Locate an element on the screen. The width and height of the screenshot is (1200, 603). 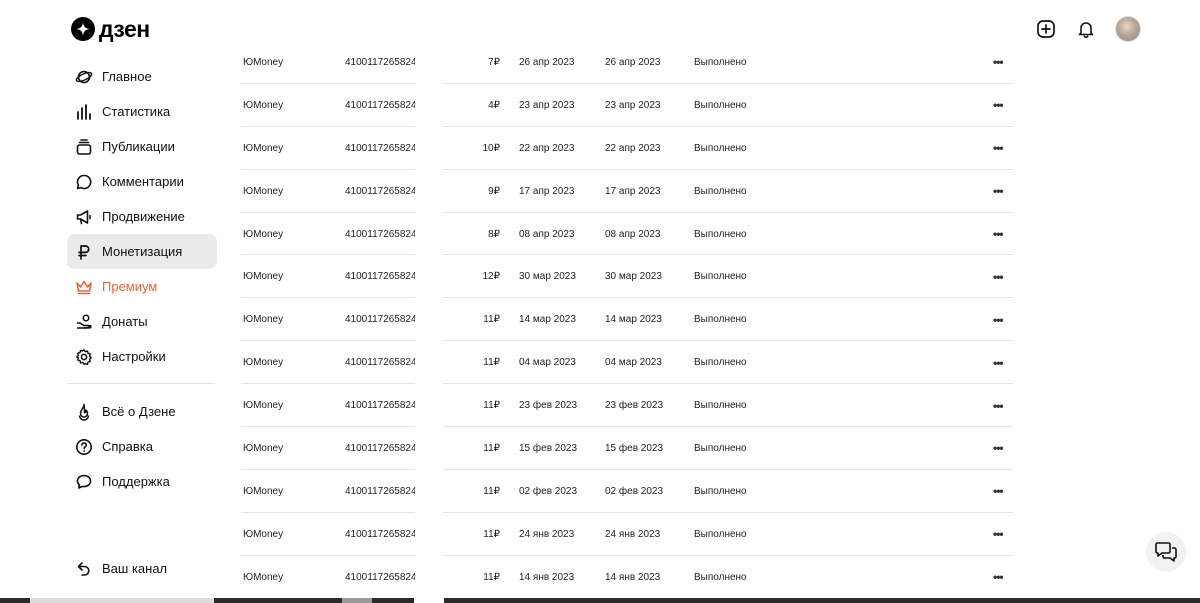
sidebar-item-publications: Публикации is located at coordinates (142, 146).